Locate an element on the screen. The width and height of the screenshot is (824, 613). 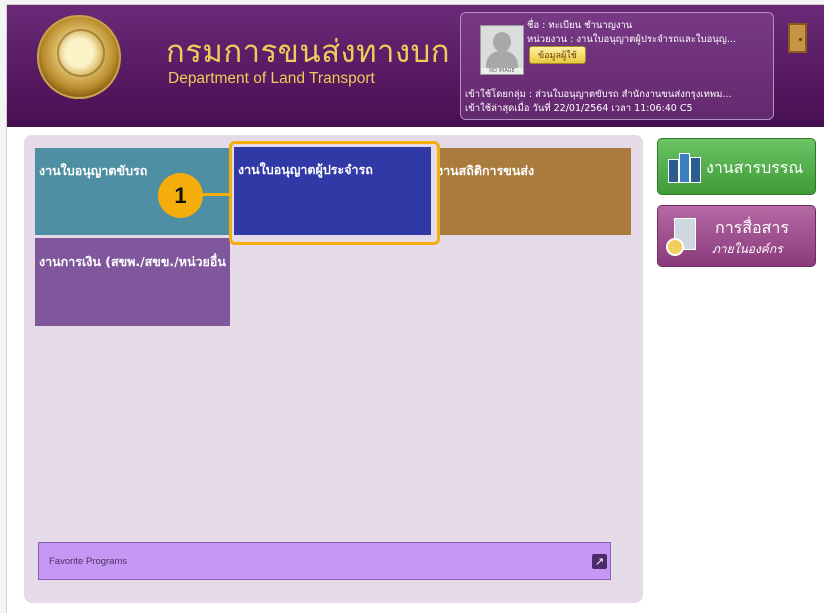
document-archive-icon is located at coordinates (684, 168).